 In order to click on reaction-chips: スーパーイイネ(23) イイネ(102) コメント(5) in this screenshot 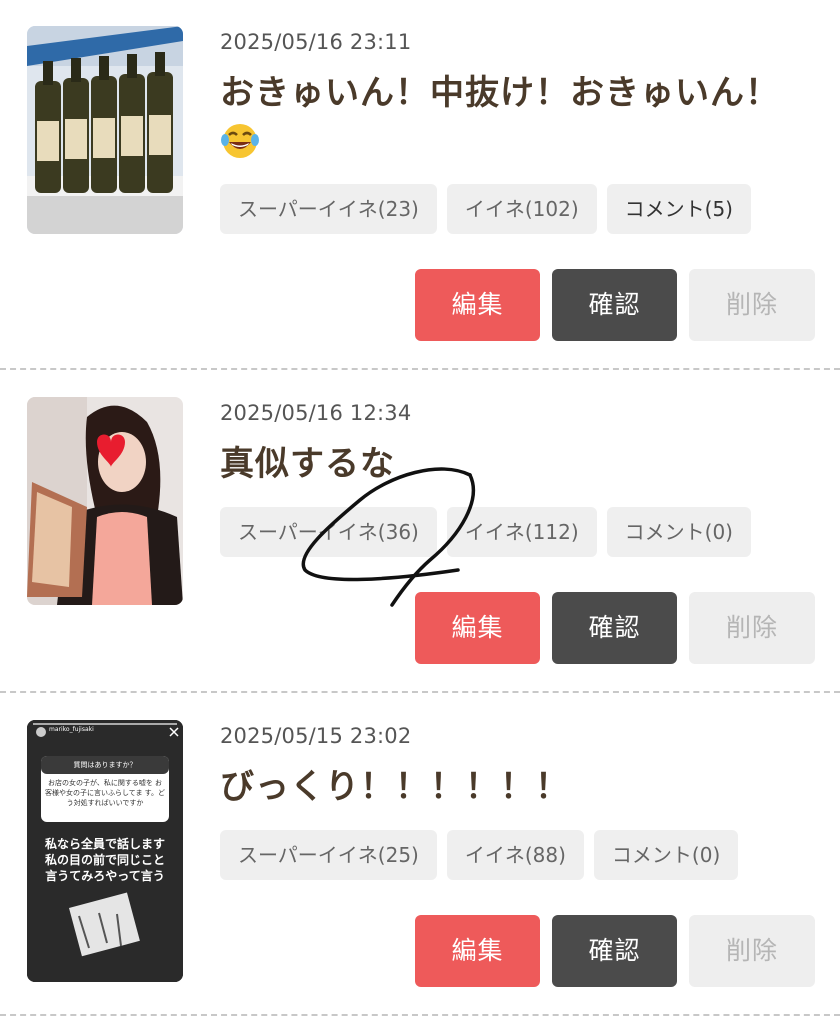, I will do `click(485, 209)`.